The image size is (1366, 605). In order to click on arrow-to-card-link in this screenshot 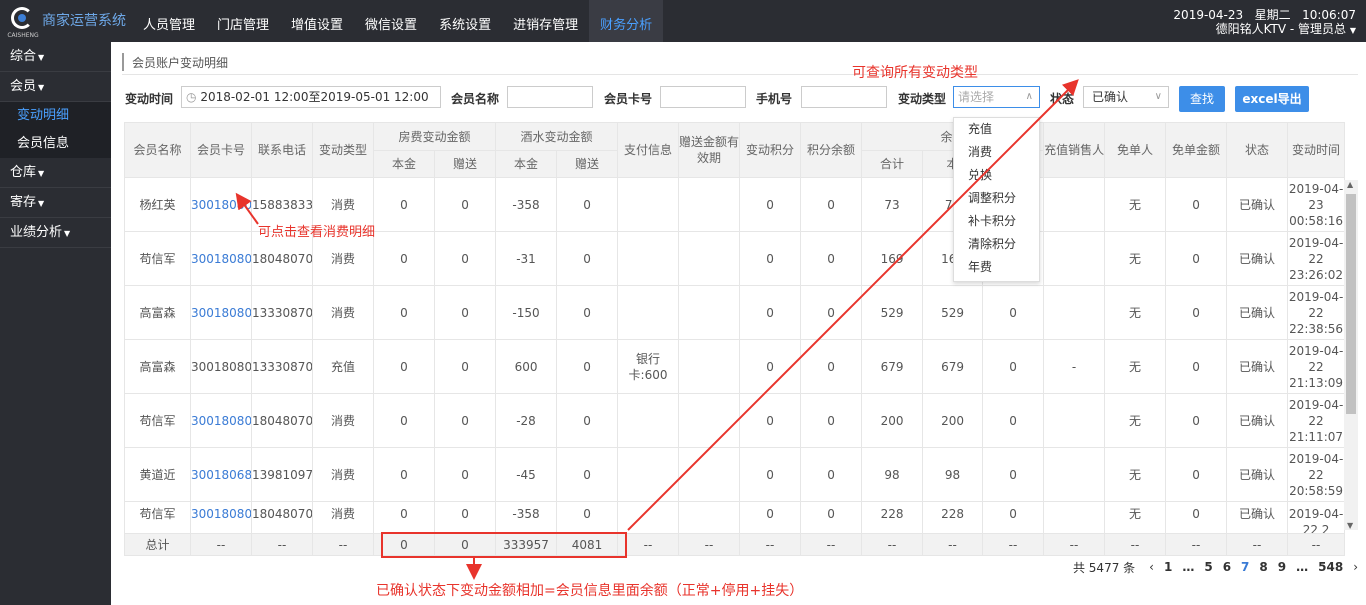, I will do `click(247, 208)`.